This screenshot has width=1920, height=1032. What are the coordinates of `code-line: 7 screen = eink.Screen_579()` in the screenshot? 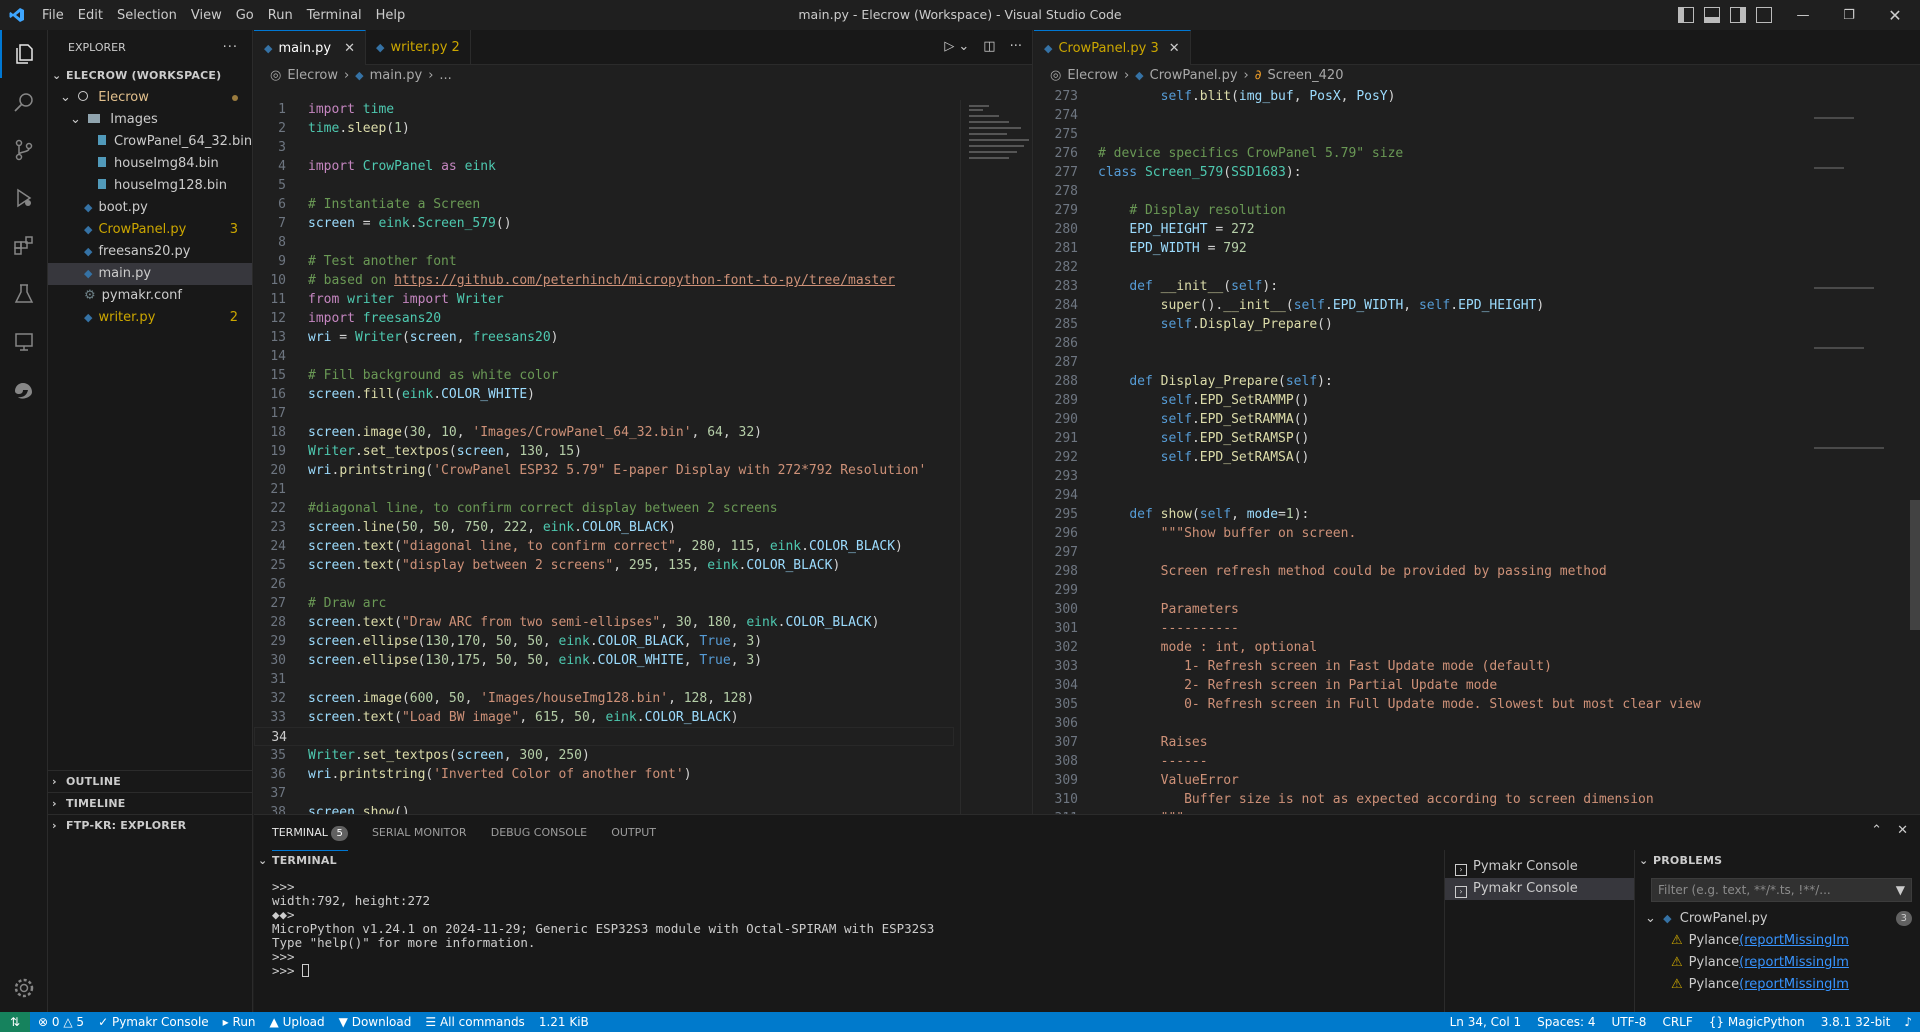 It's located at (604, 223).